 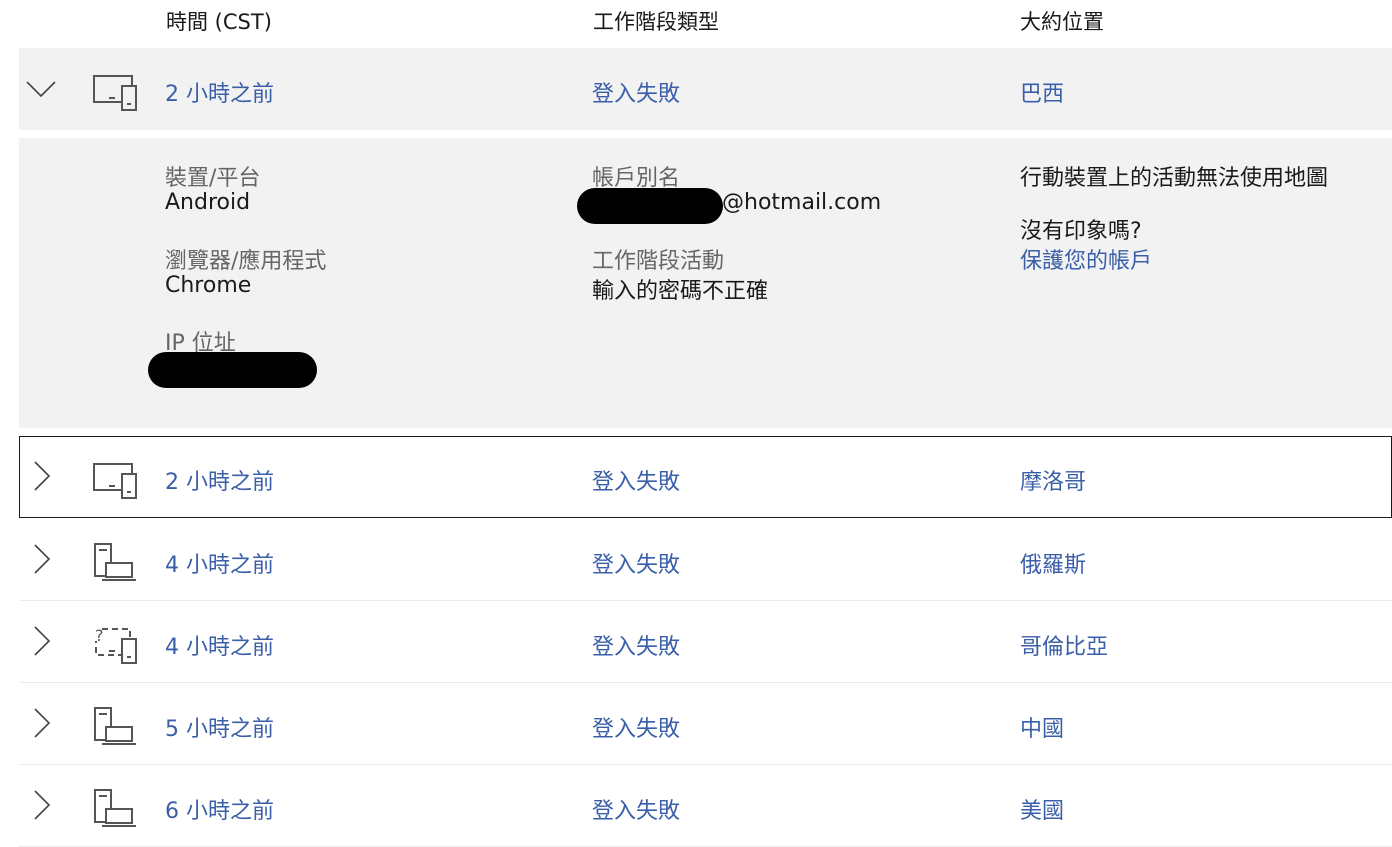 I want to click on session-activity-value: 輸入的密碼不正確, so click(x=680, y=291).